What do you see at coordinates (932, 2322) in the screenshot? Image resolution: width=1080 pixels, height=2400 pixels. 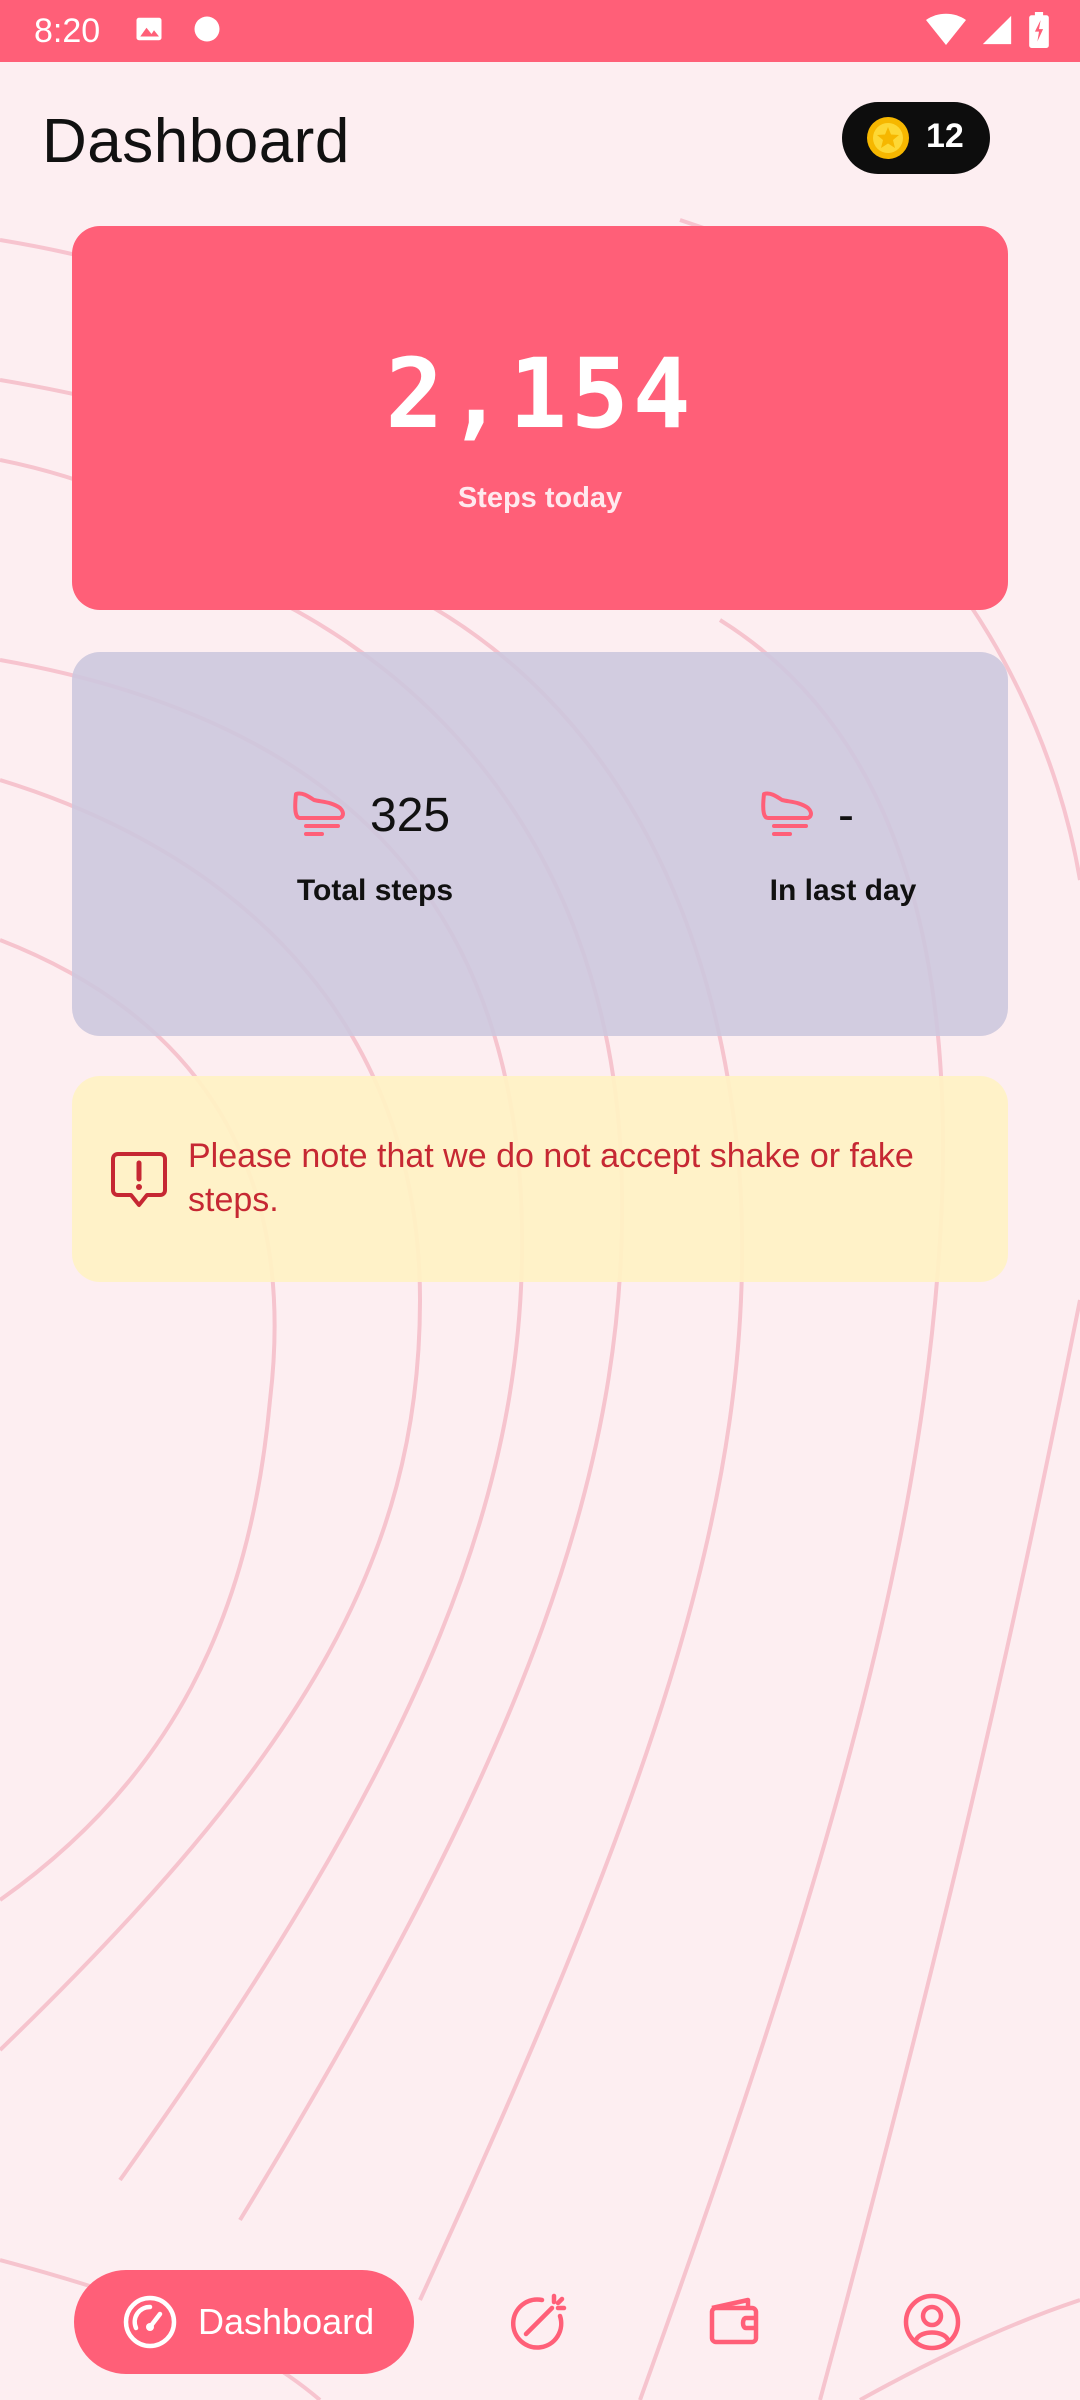 I see `profile-icon` at bounding box center [932, 2322].